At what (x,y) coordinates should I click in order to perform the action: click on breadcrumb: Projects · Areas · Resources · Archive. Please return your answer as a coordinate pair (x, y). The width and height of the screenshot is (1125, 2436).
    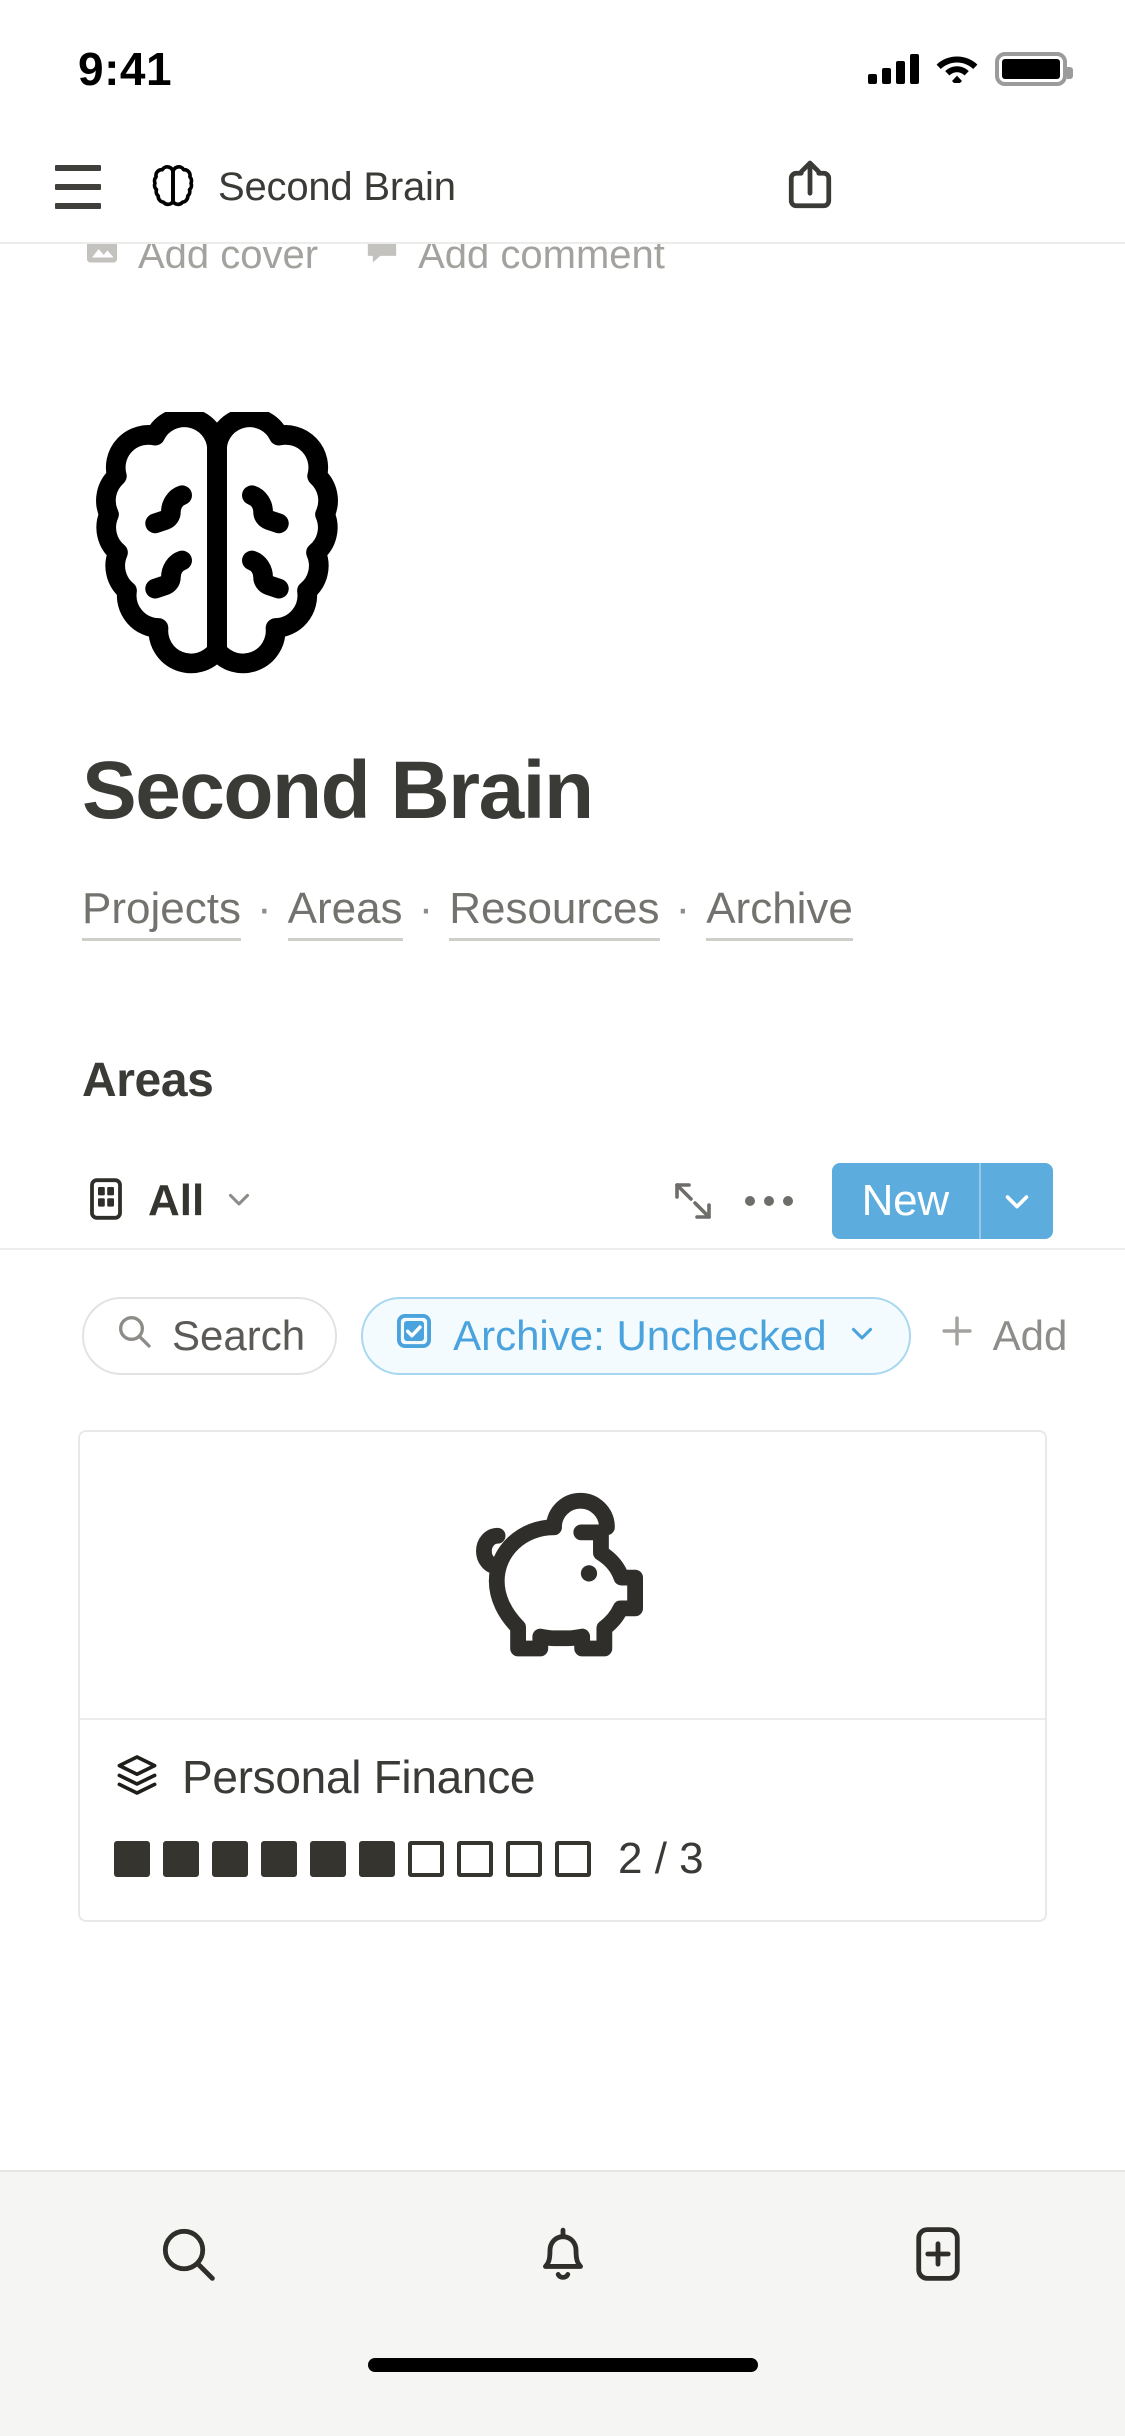
    Looking at the image, I should click on (603, 912).